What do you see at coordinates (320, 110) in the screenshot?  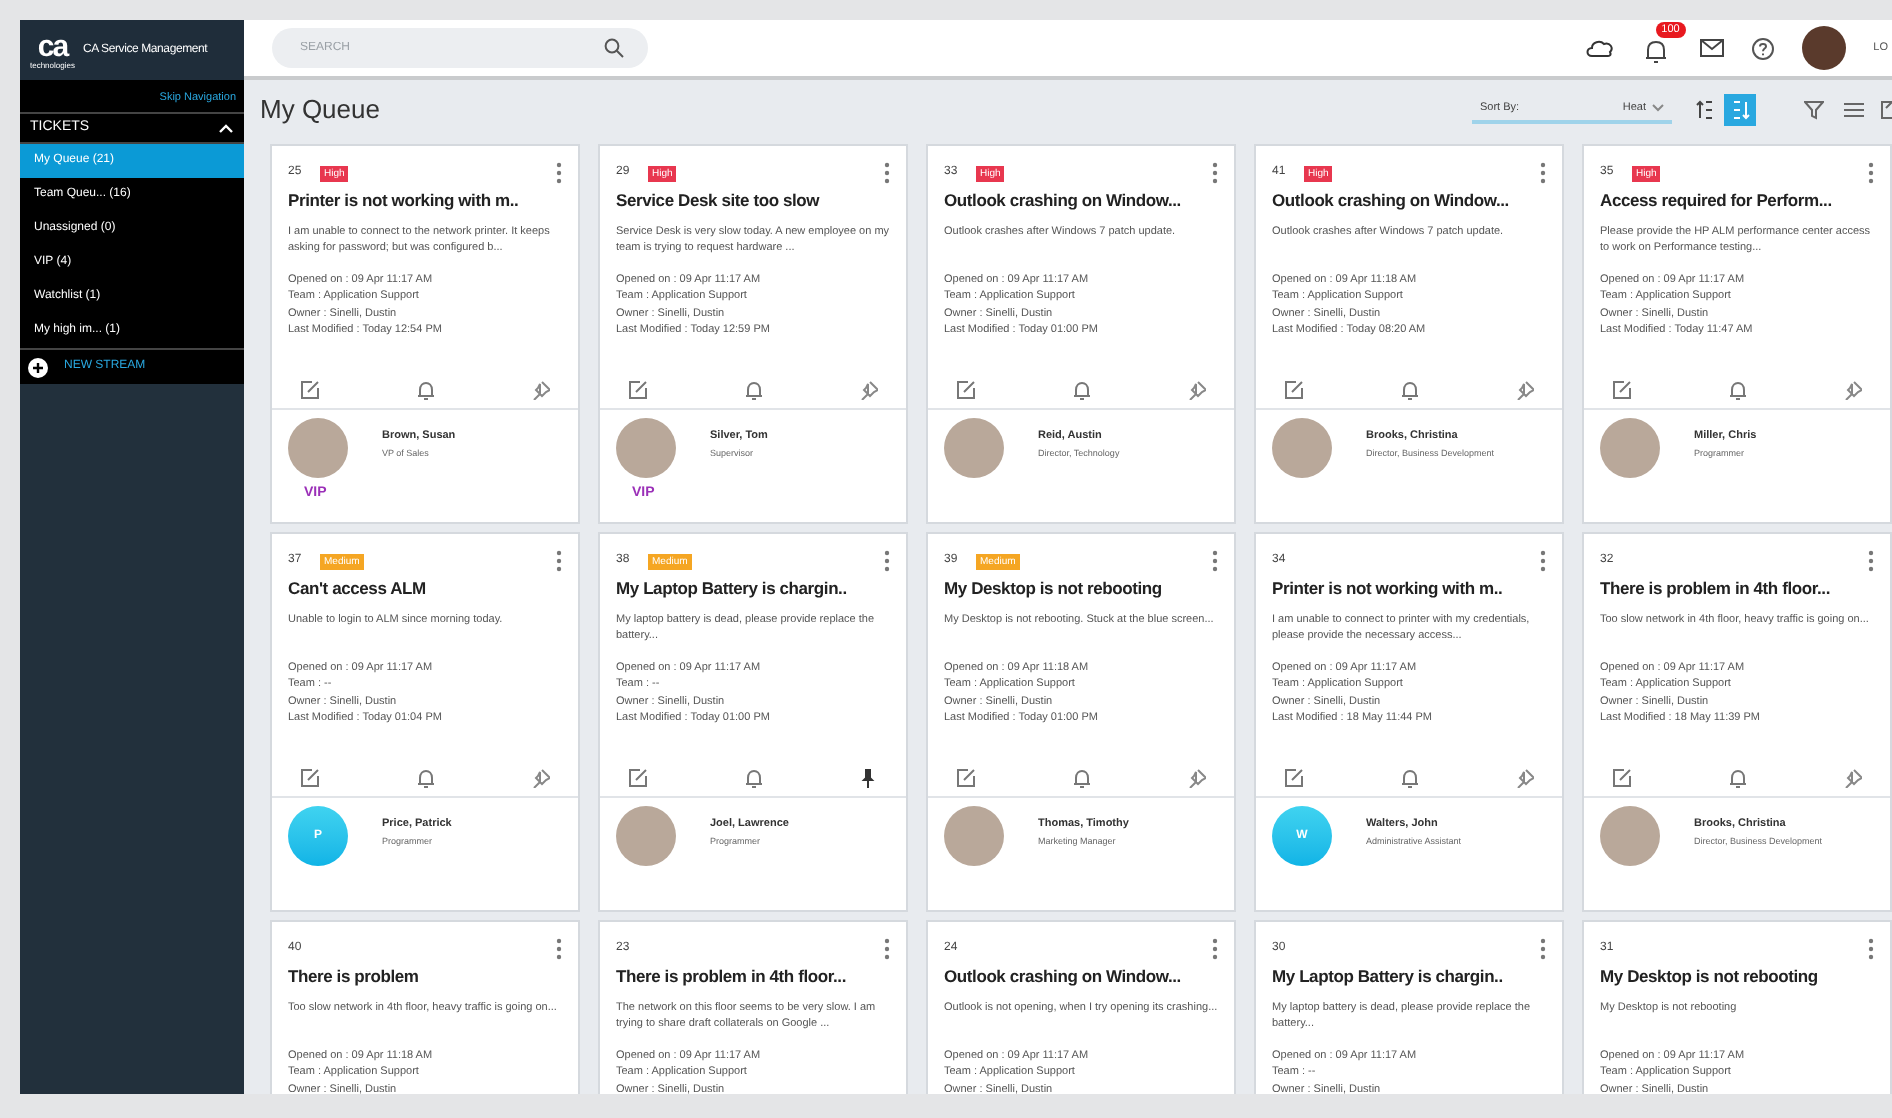 I see `page-title: My Queue` at bounding box center [320, 110].